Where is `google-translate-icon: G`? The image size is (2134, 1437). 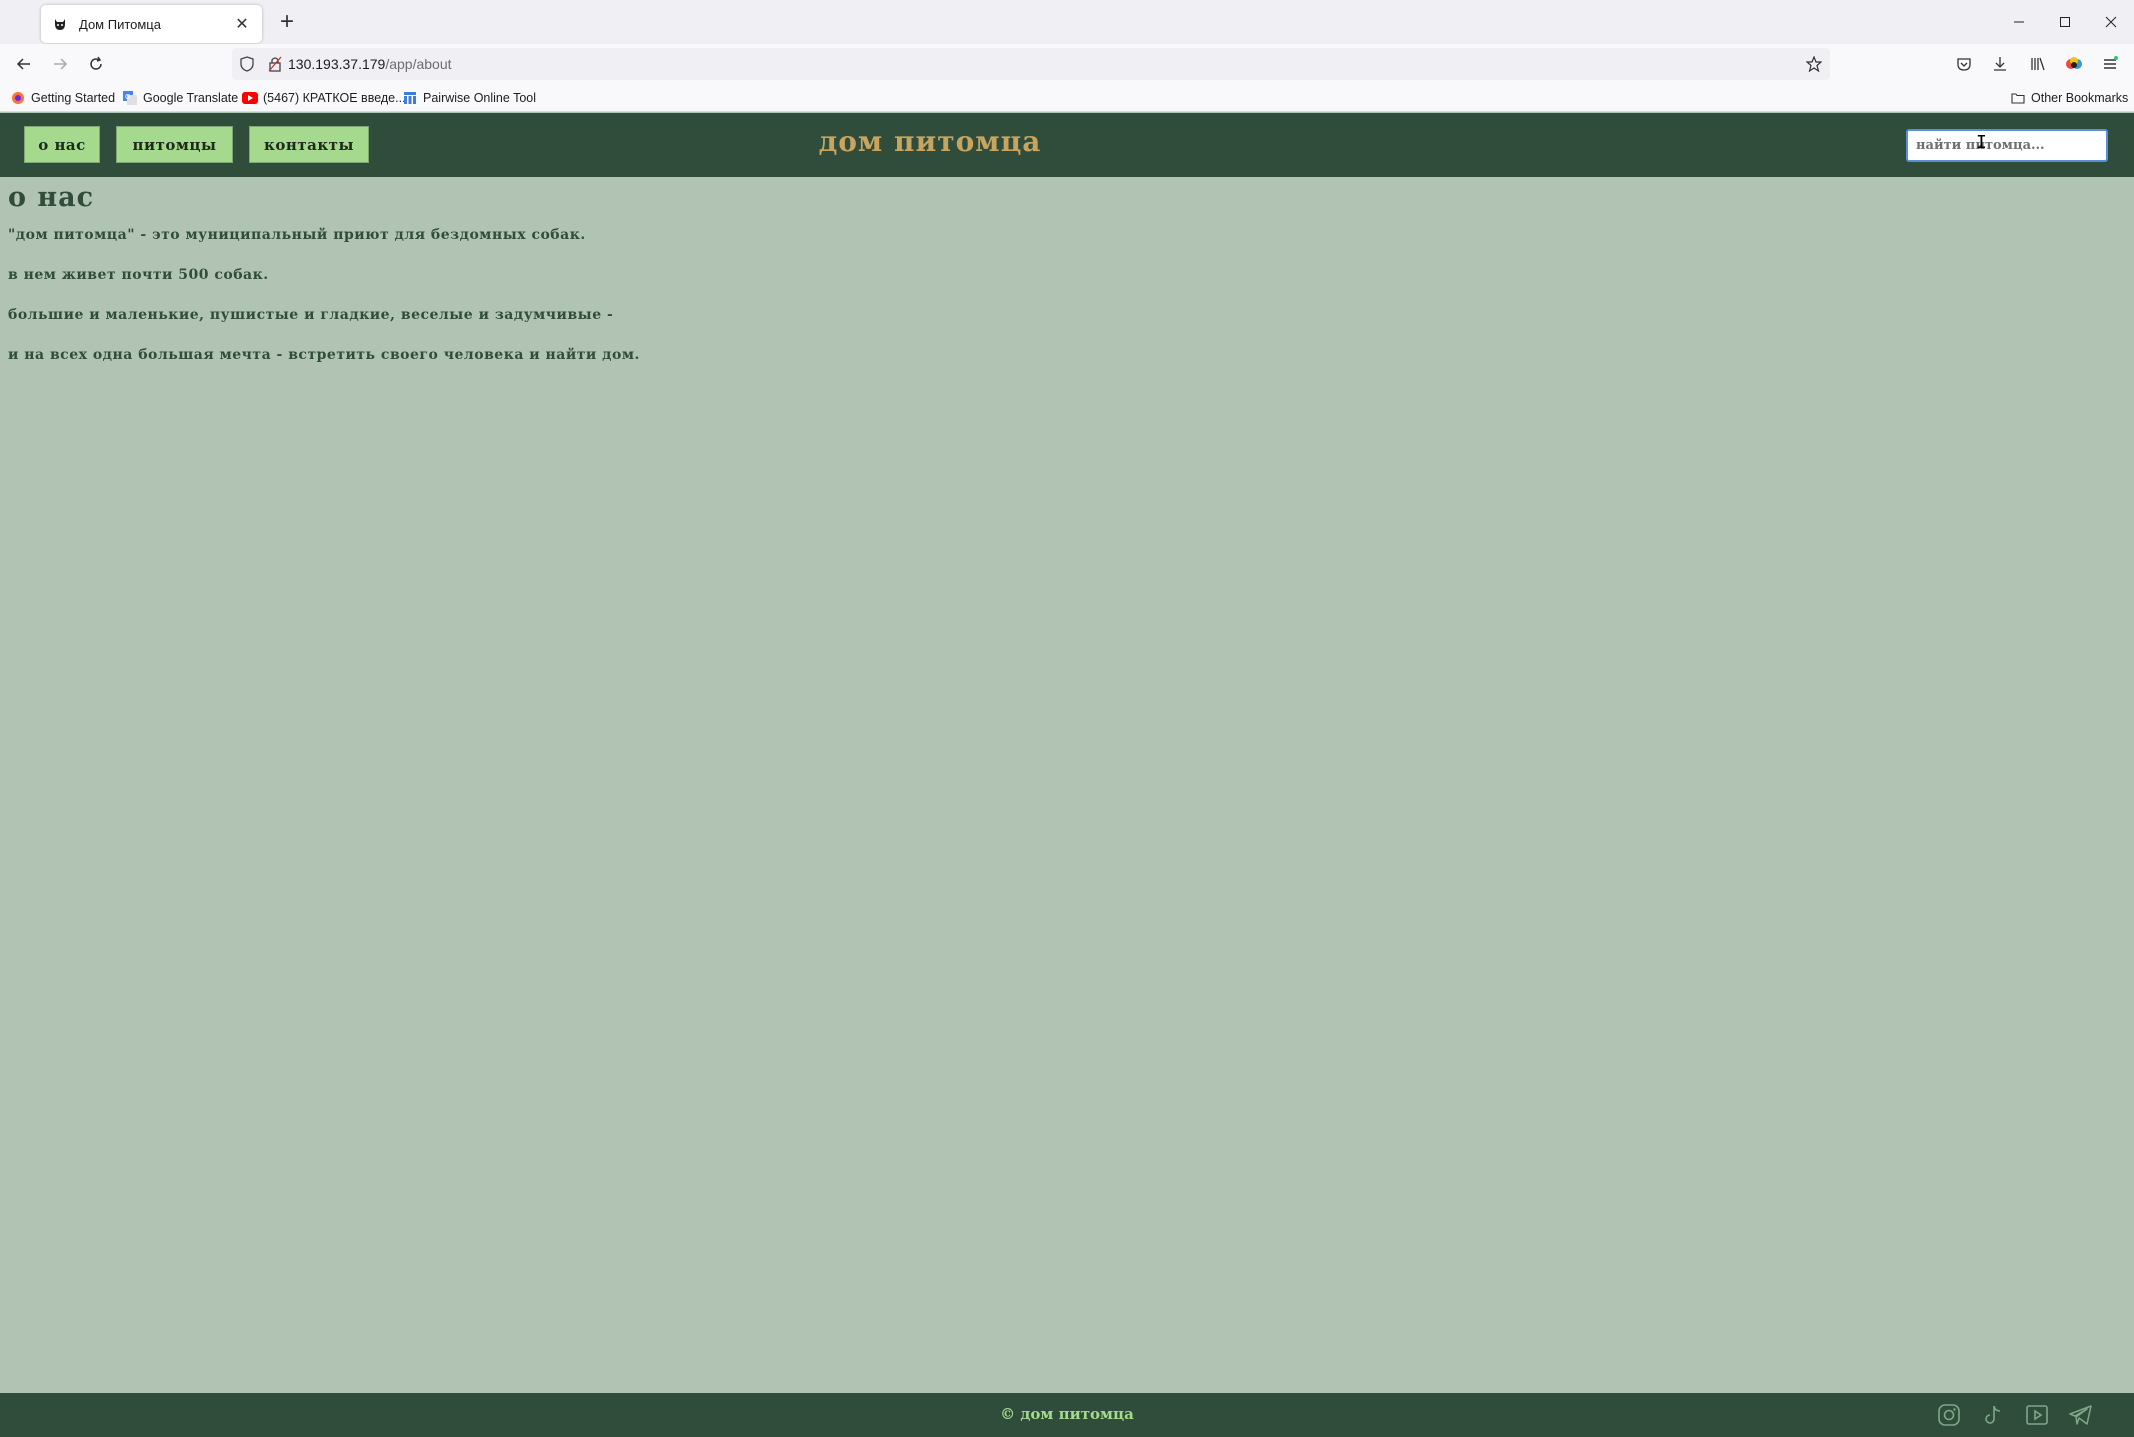 google-translate-icon: G is located at coordinates (130, 98).